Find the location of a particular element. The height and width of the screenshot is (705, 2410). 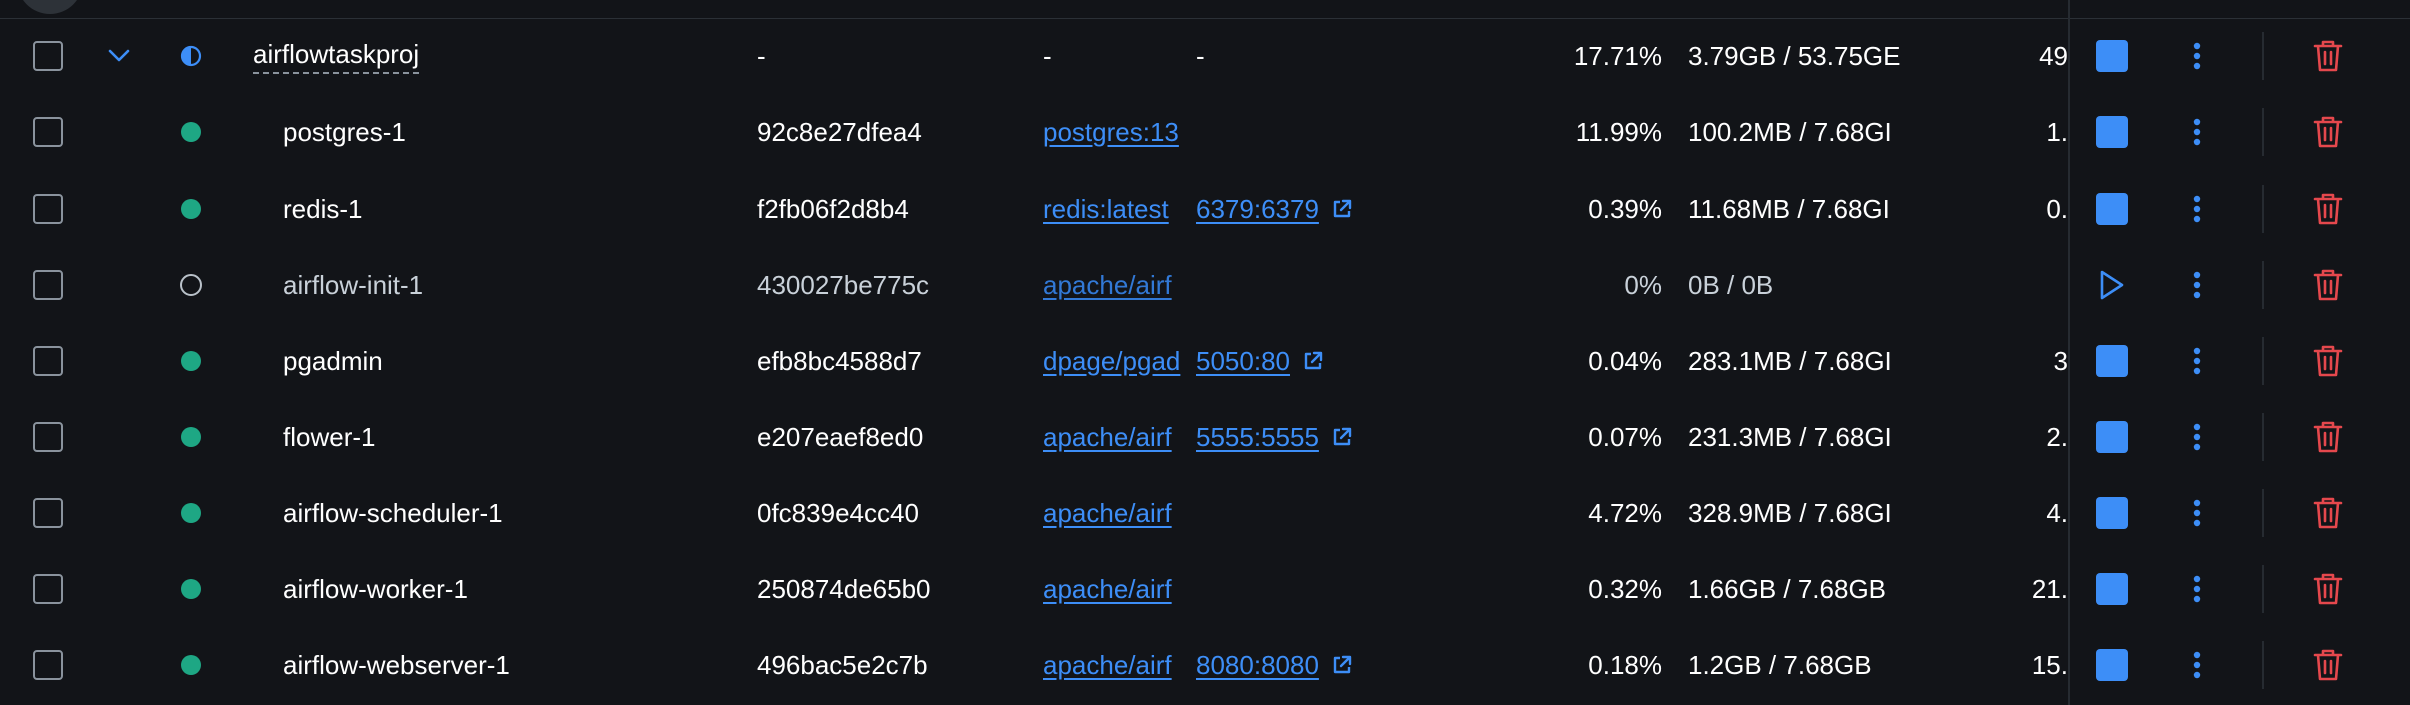

container-name: postgres-1 is located at coordinates (508, 132).